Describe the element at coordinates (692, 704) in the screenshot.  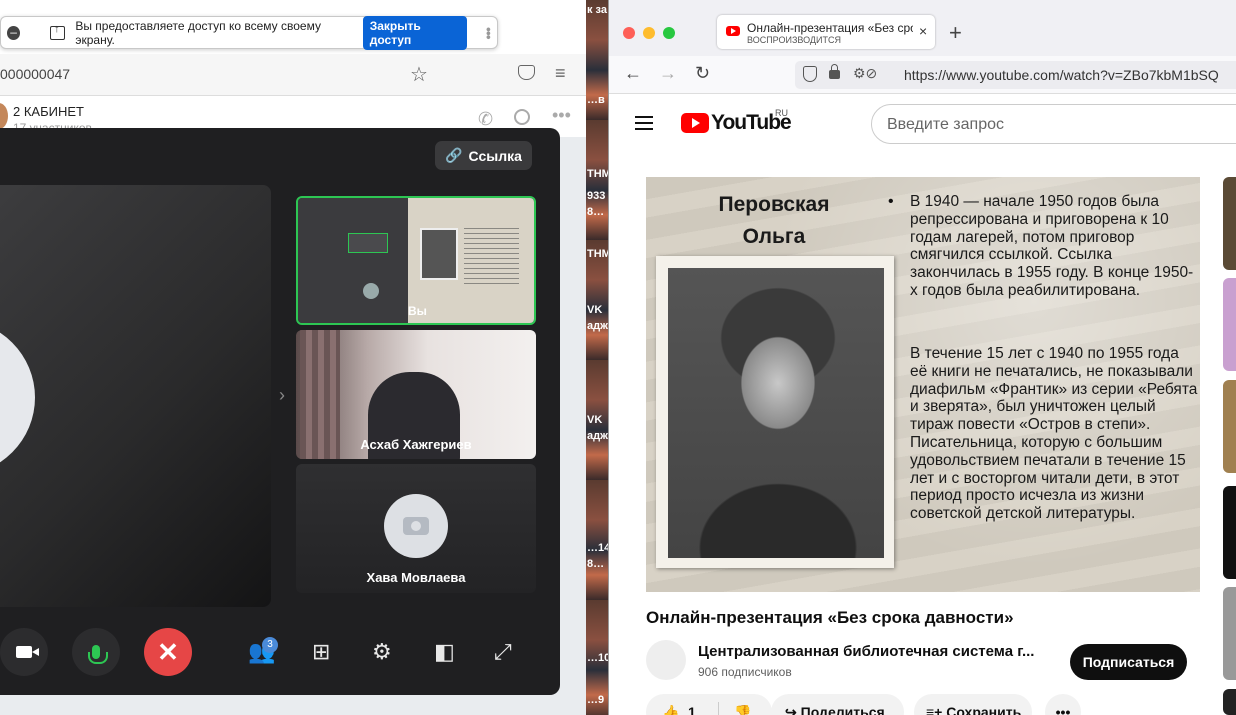
I see `like-count: 1` at that location.